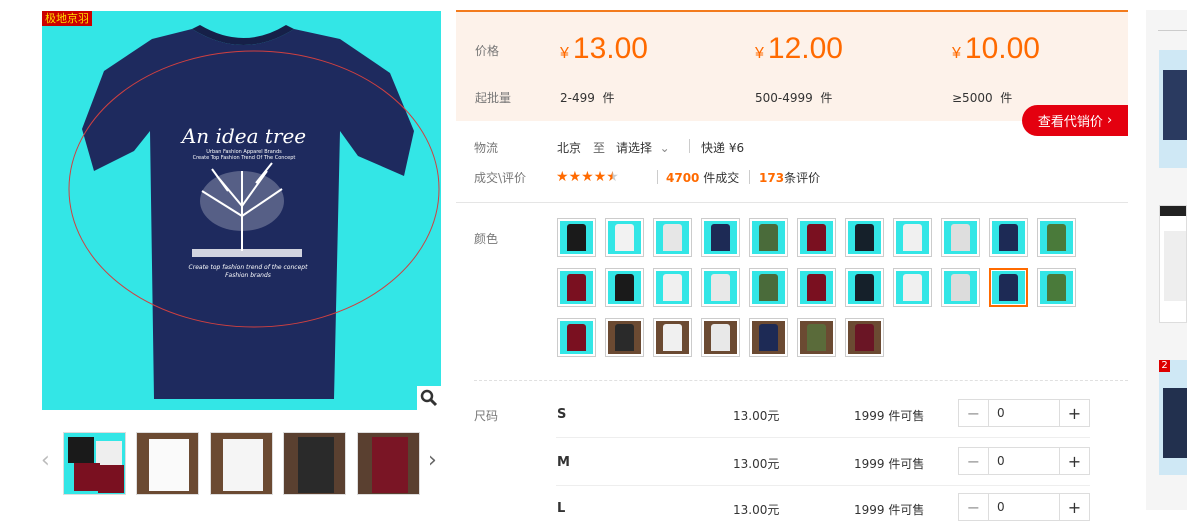  What do you see at coordinates (487, 51) in the screenshot?
I see `price-label: 价格` at bounding box center [487, 51].